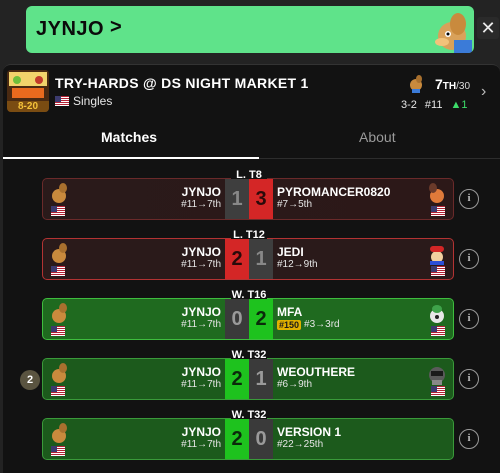 Image resolution: width=500 pixels, height=473 pixels. Describe the element at coordinates (261, 439) in the screenshot. I see `score-right: 0` at that location.